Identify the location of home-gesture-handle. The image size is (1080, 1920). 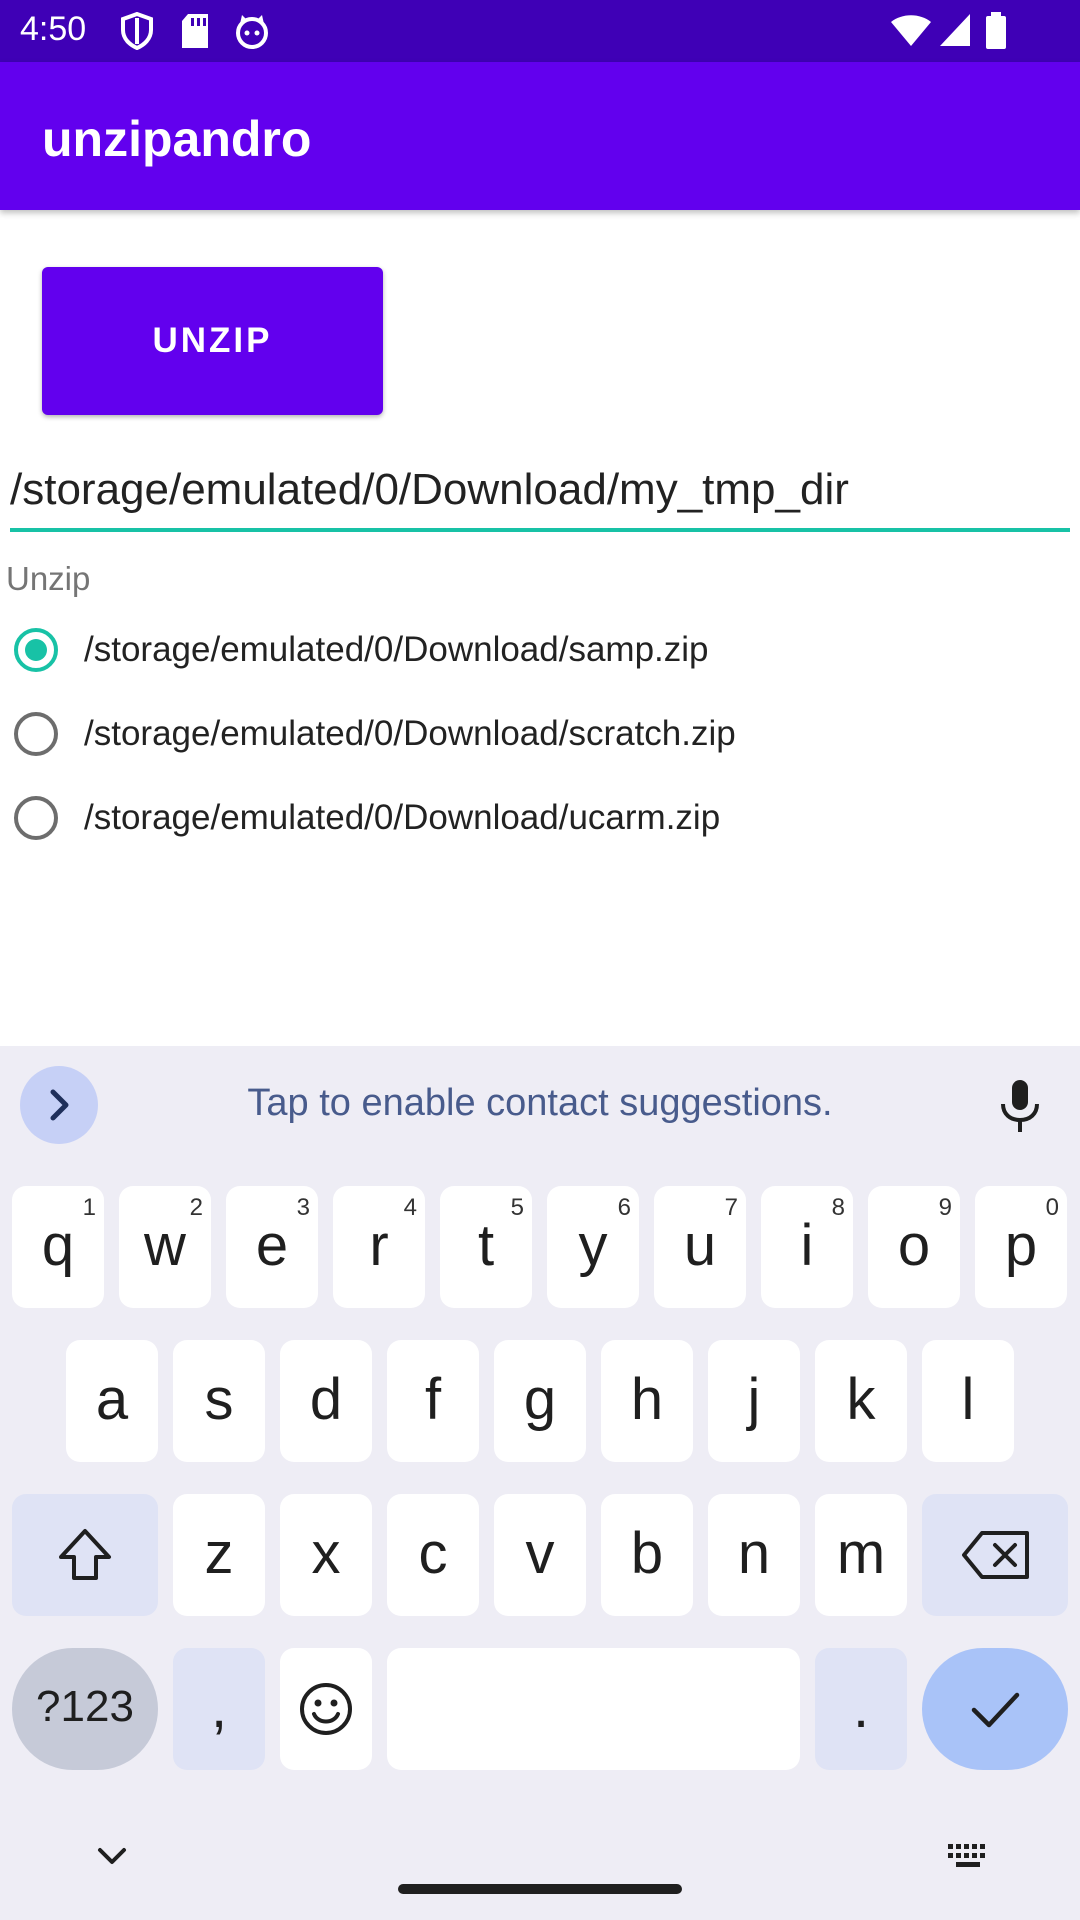
(540, 1889).